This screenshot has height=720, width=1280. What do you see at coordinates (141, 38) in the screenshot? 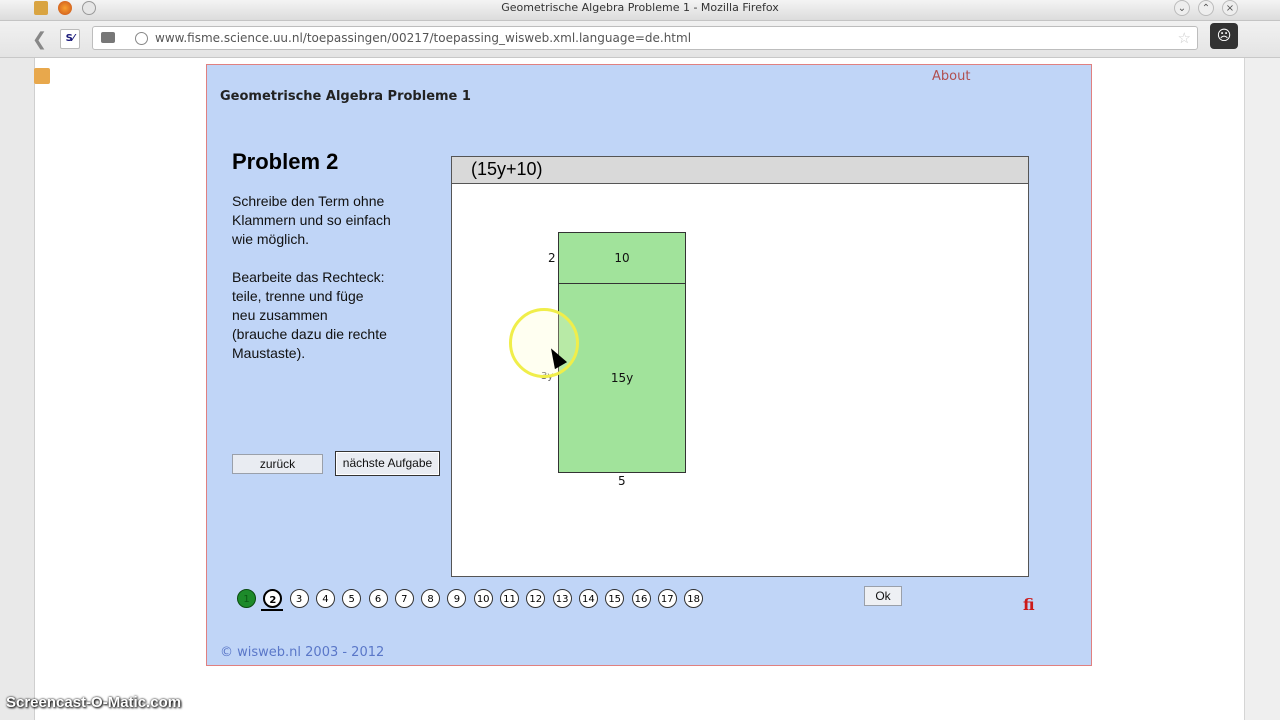
I see `globe-icon` at bounding box center [141, 38].